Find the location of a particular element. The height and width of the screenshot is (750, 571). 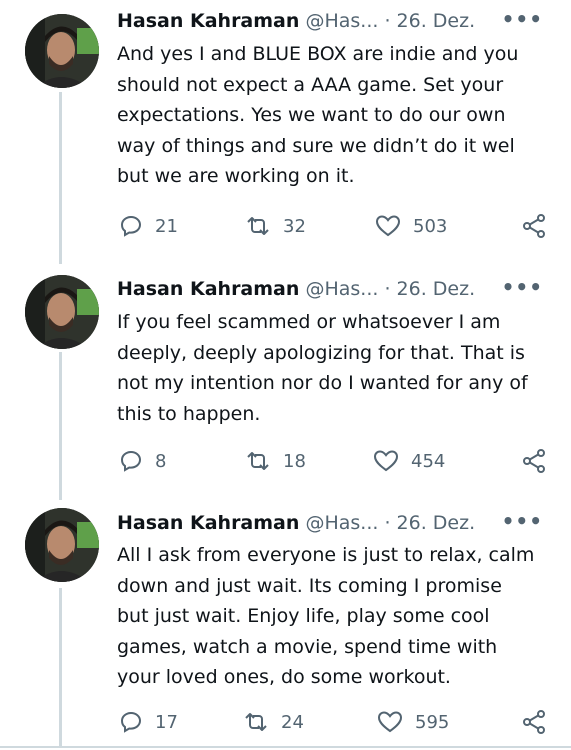

tweet-actions: 17 24 595 is located at coordinates (337, 722).